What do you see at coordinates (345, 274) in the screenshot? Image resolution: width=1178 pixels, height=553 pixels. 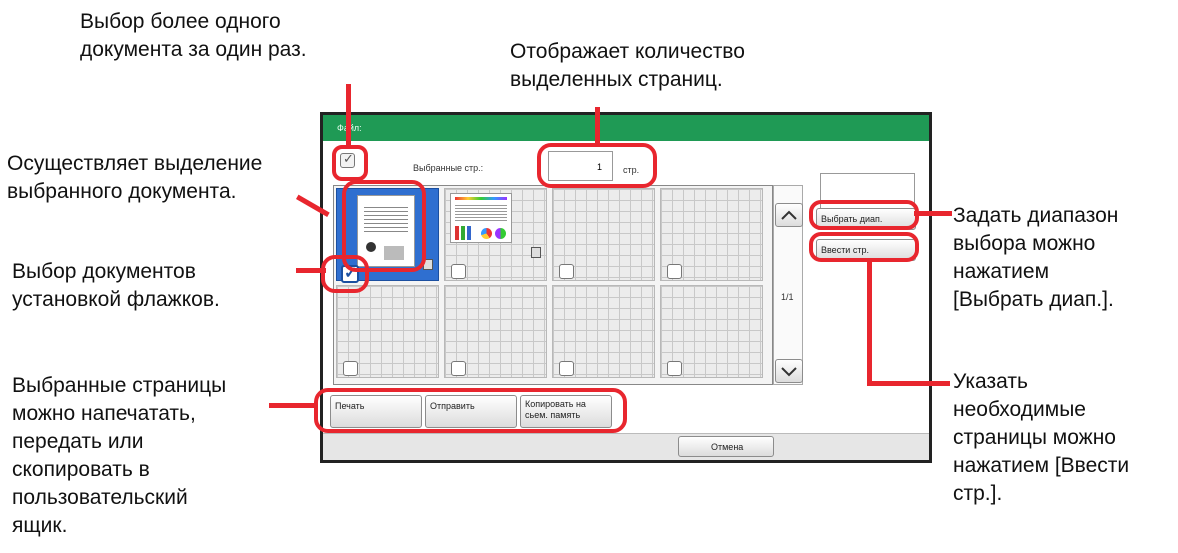 I see `highlight-checkbox` at bounding box center [345, 274].